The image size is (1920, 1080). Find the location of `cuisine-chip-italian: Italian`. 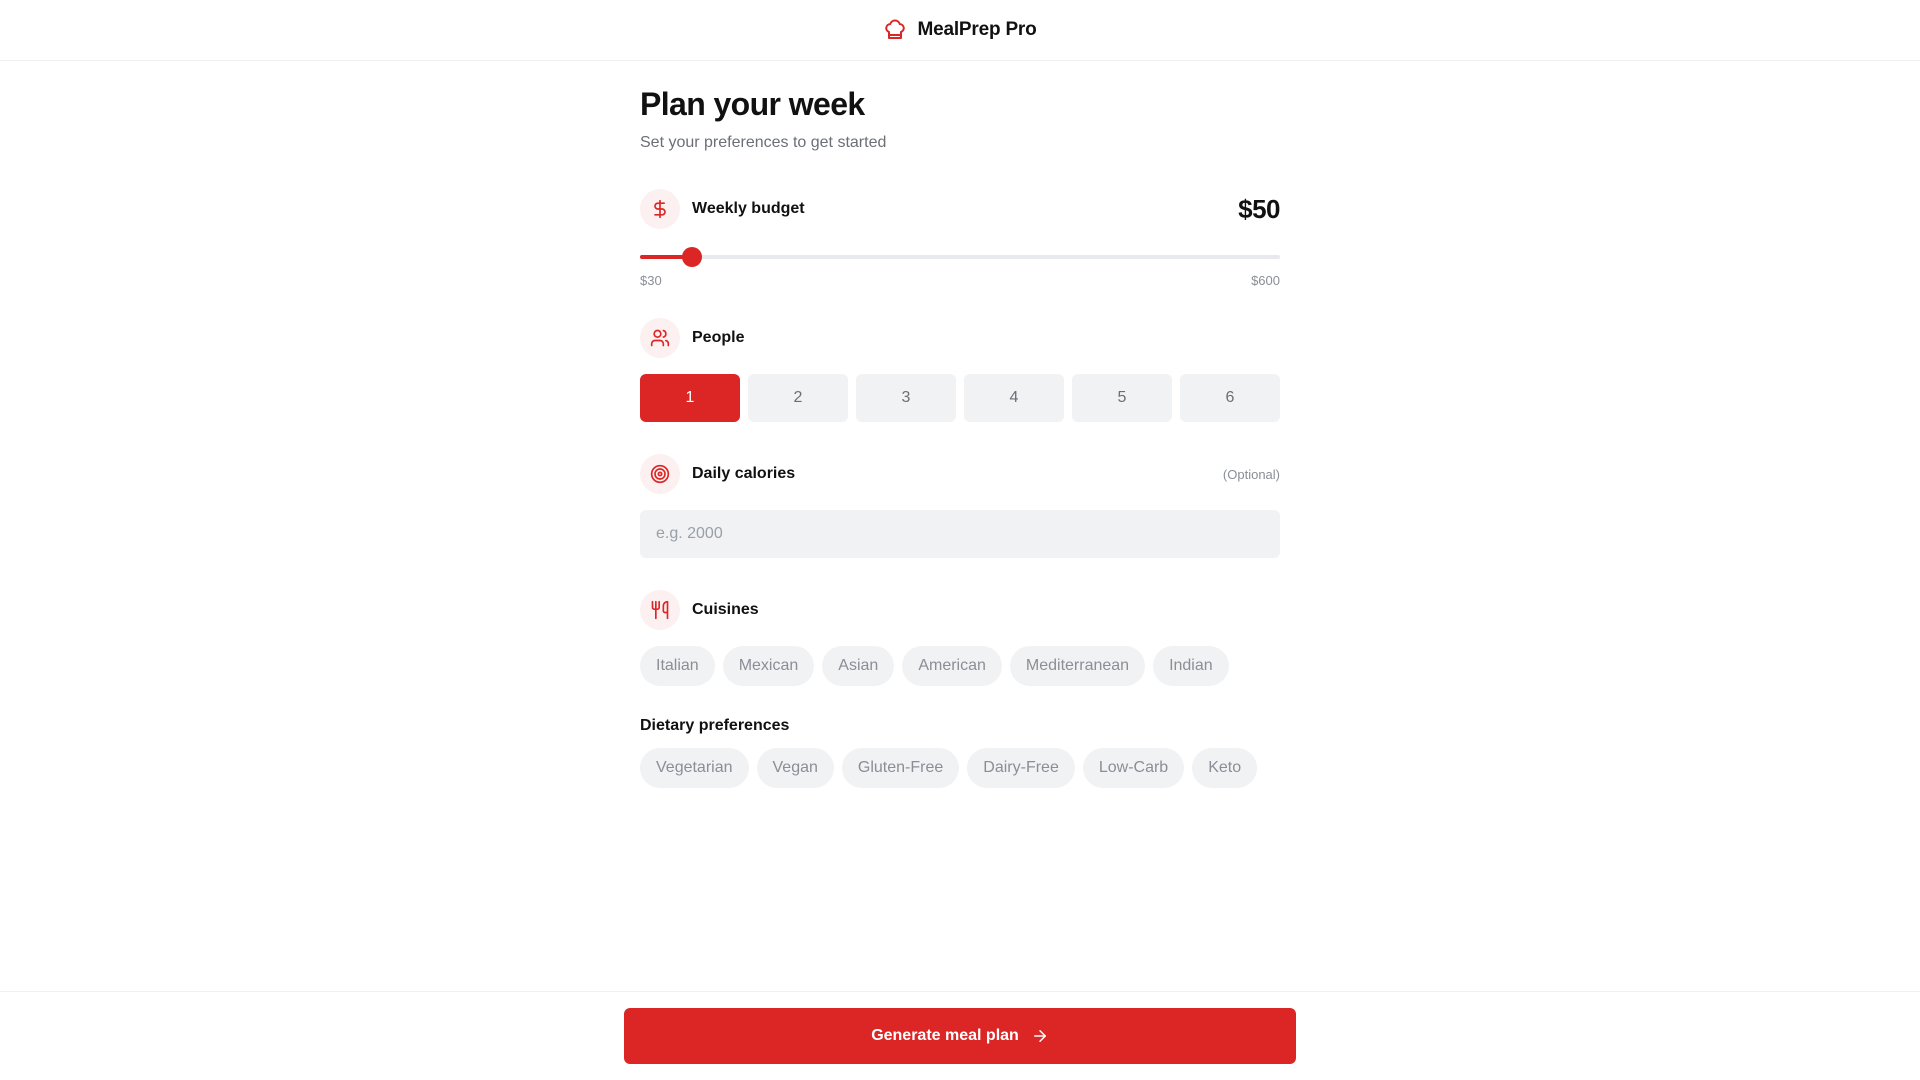

cuisine-chip-italian: Italian is located at coordinates (677, 666).